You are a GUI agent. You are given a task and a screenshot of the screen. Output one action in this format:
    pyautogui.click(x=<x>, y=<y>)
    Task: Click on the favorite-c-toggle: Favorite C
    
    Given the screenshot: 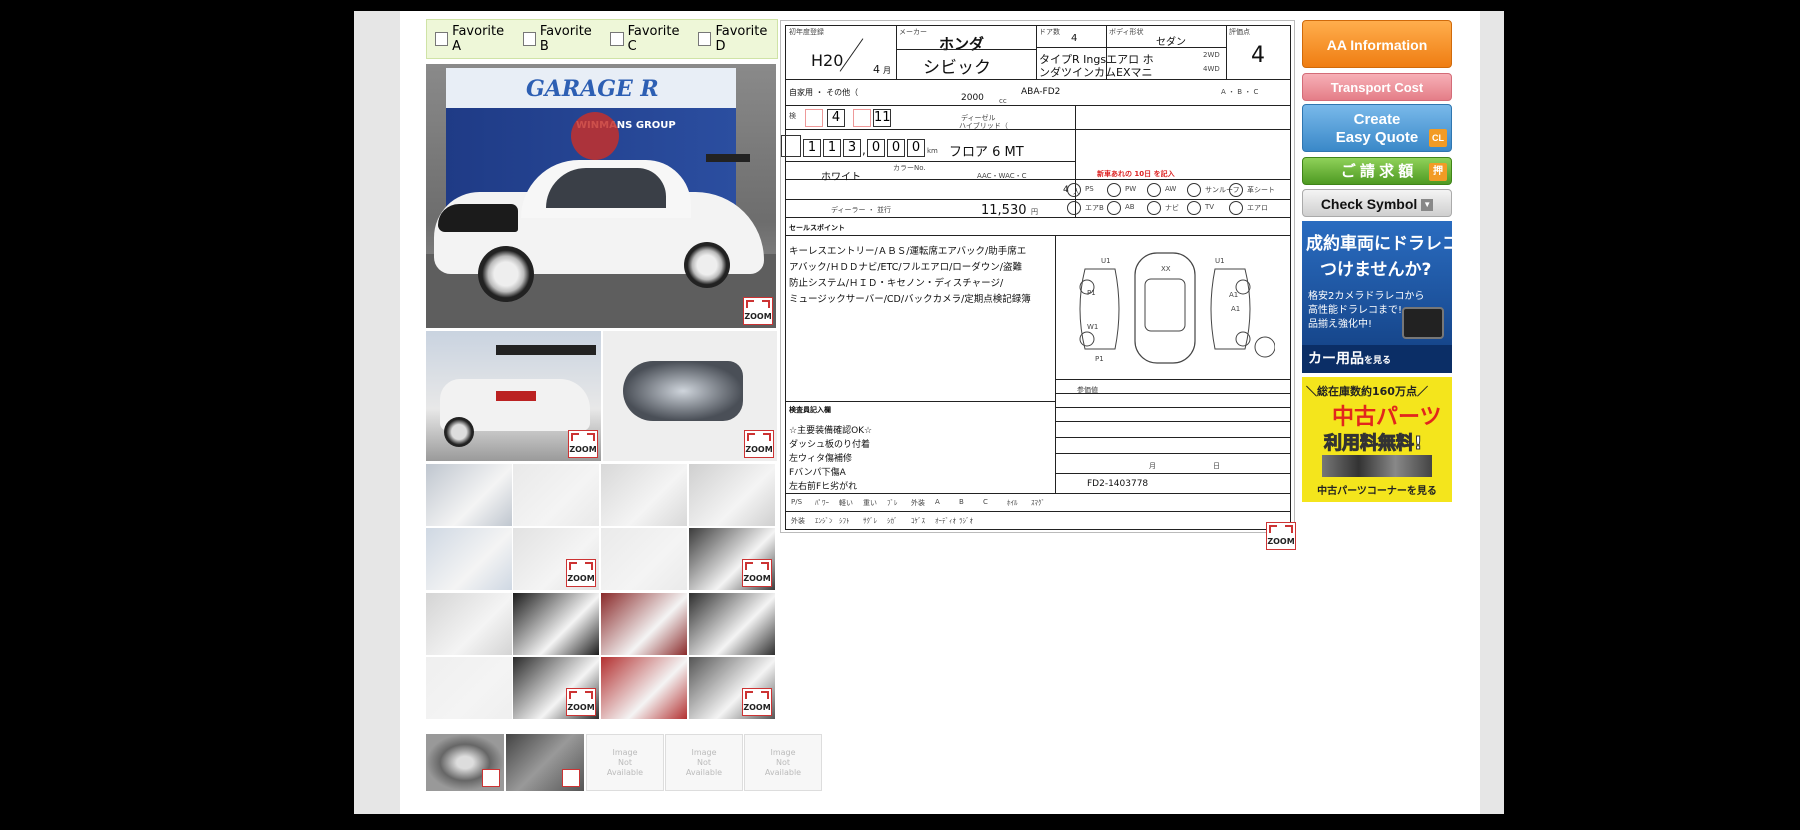 What is the action you would take?
    pyautogui.click(x=649, y=39)
    